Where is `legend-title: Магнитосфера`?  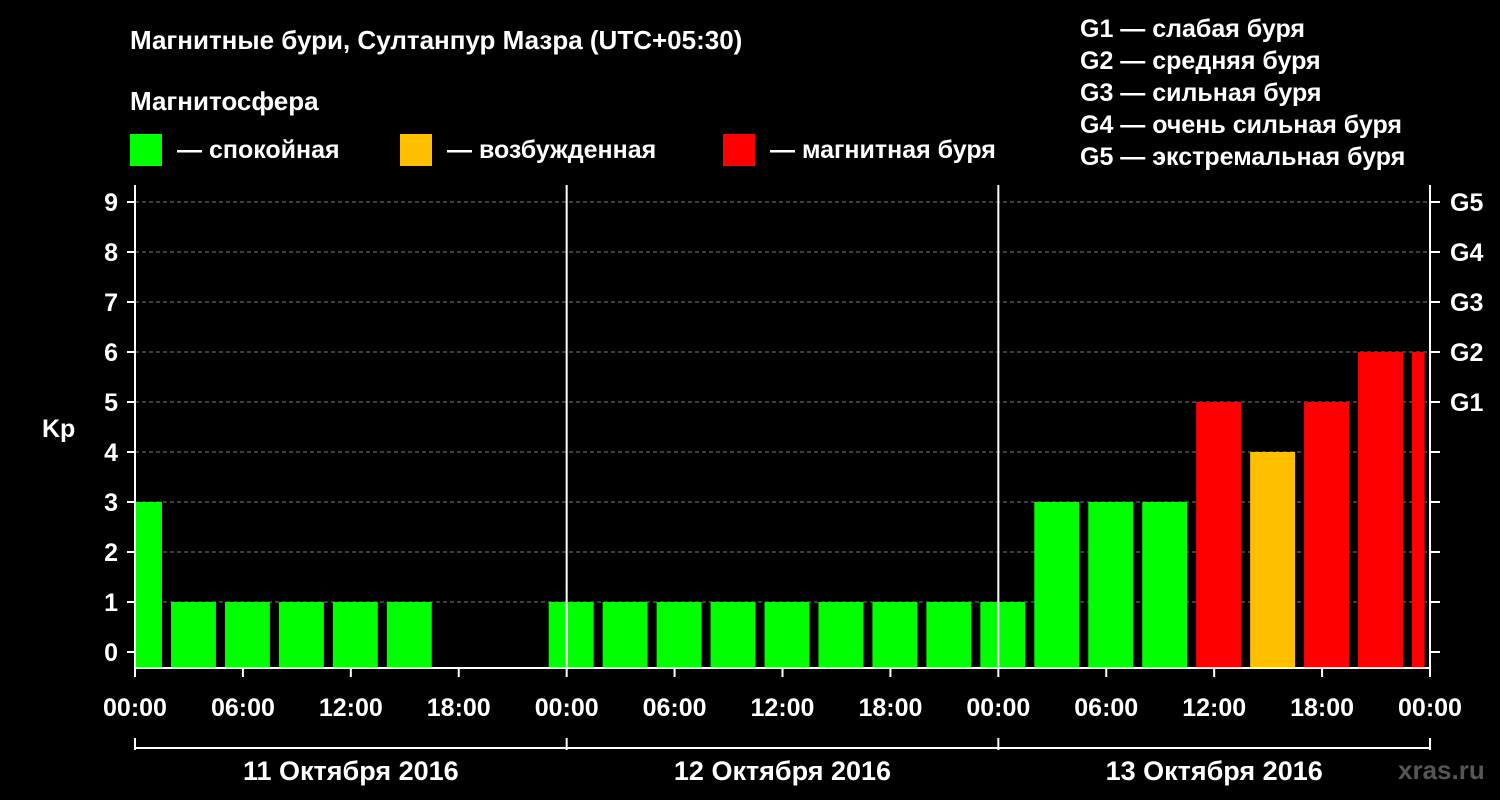 legend-title: Магнитосфера is located at coordinates (224, 101).